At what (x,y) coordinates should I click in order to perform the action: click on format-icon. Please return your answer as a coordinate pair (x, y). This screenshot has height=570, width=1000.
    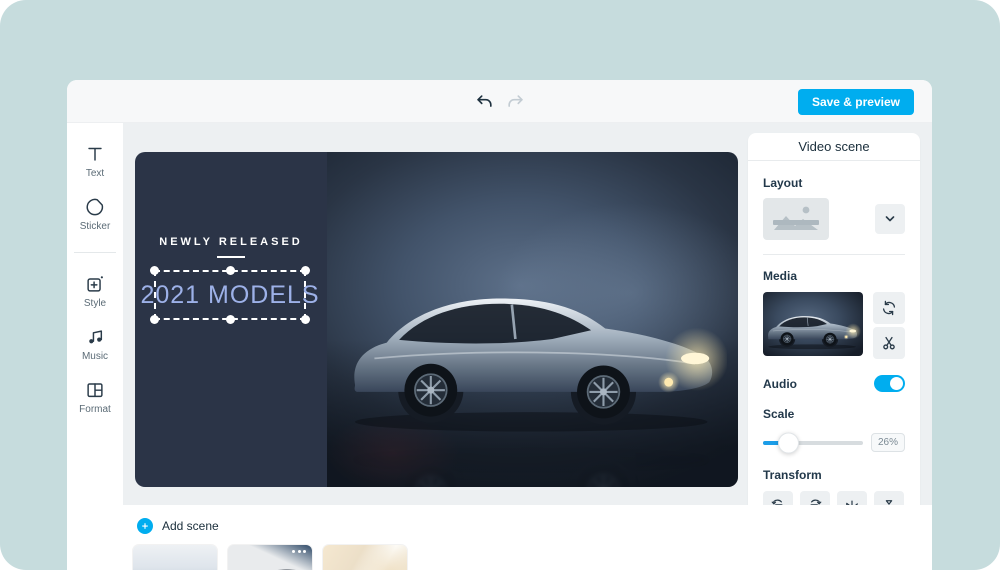
    Looking at the image, I should click on (95, 390).